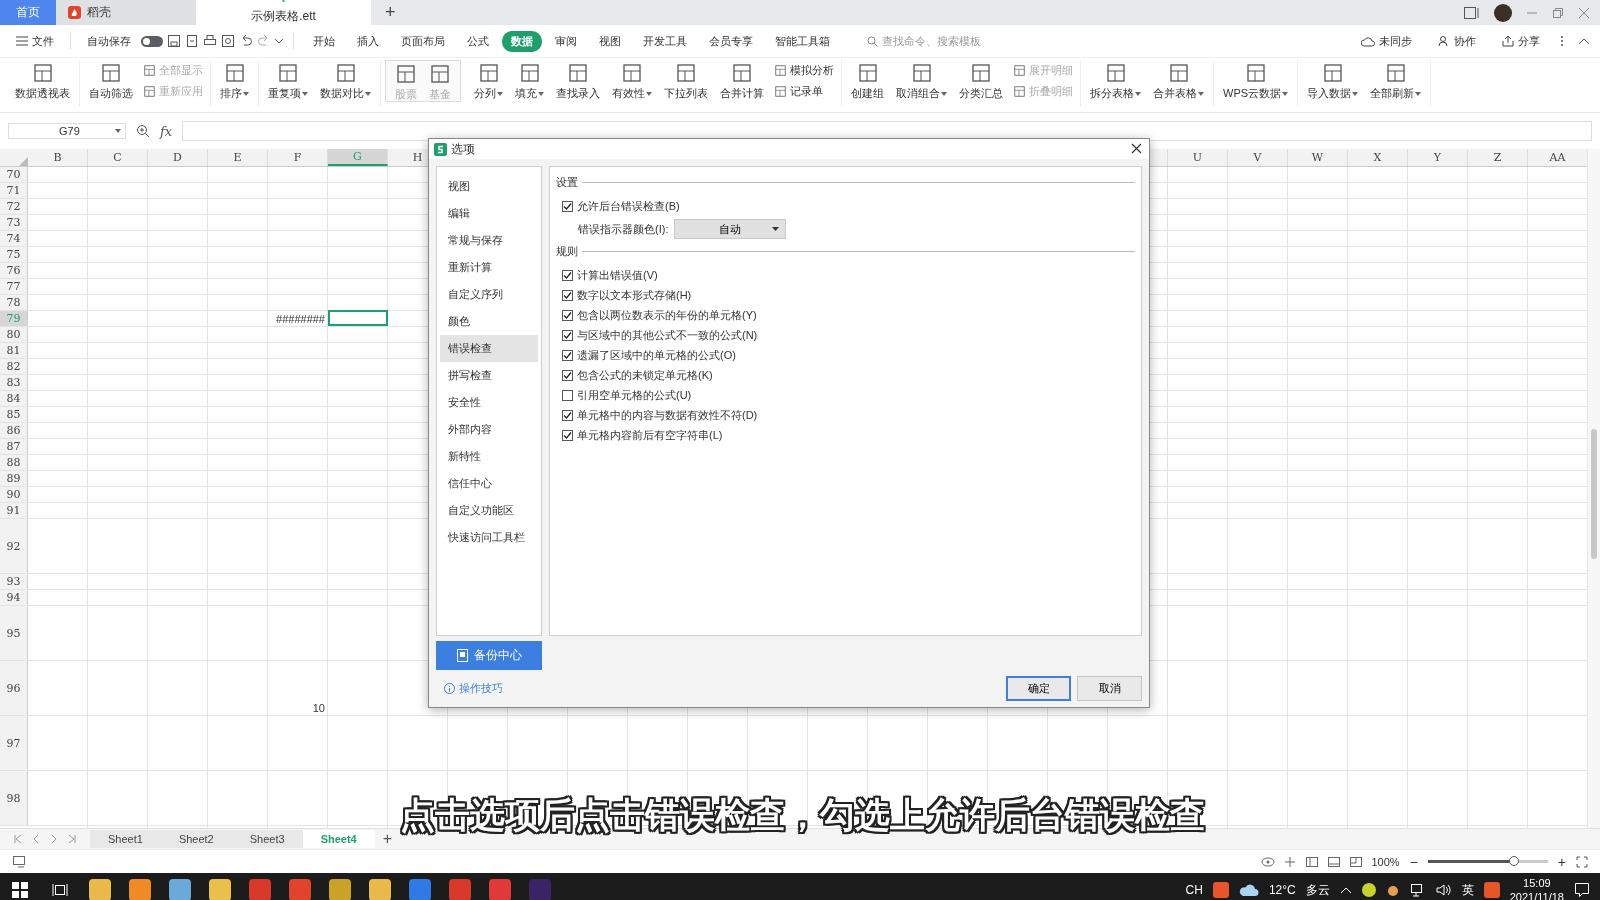  What do you see at coordinates (645, 375) in the screenshot?
I see `checkbox-label: 包含公式的未锁定单元格(K)` at bounding box center [645, 375].